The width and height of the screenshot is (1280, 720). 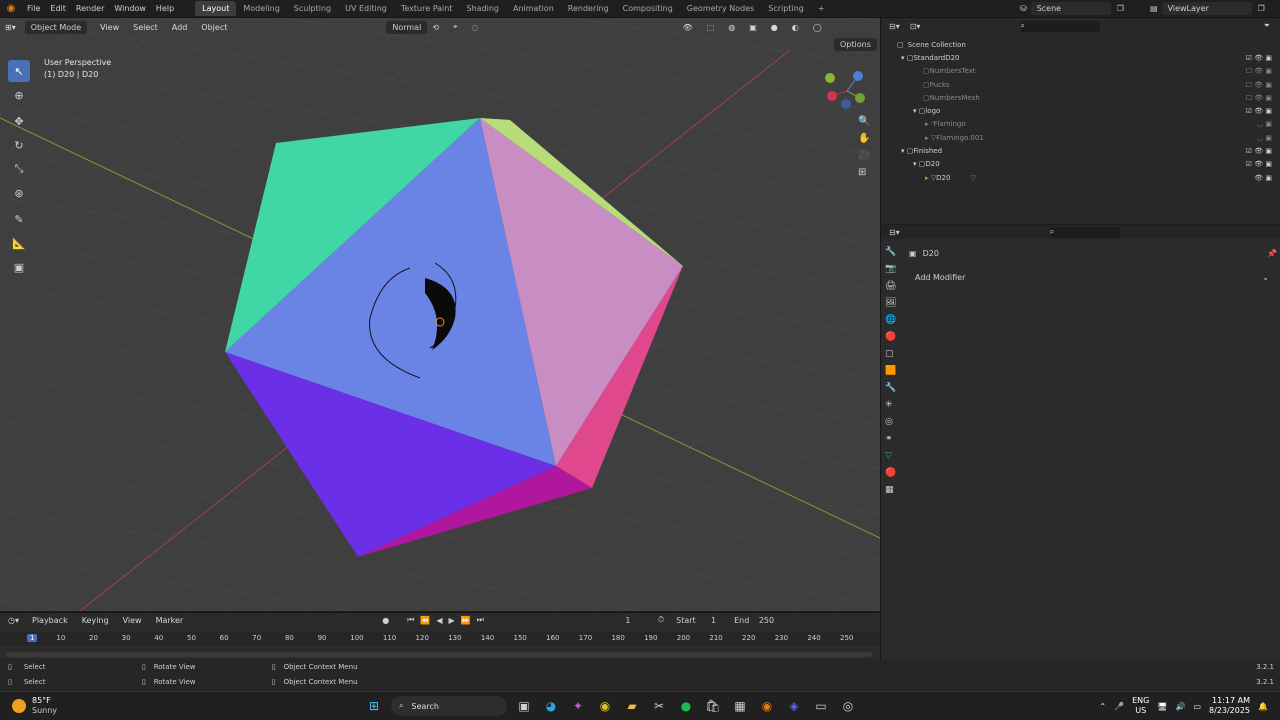 What do you see at coordinates (817, 27) in the screenshot?
I see `shading-rendered-icon: ◯` at bounding box center [817, 27].